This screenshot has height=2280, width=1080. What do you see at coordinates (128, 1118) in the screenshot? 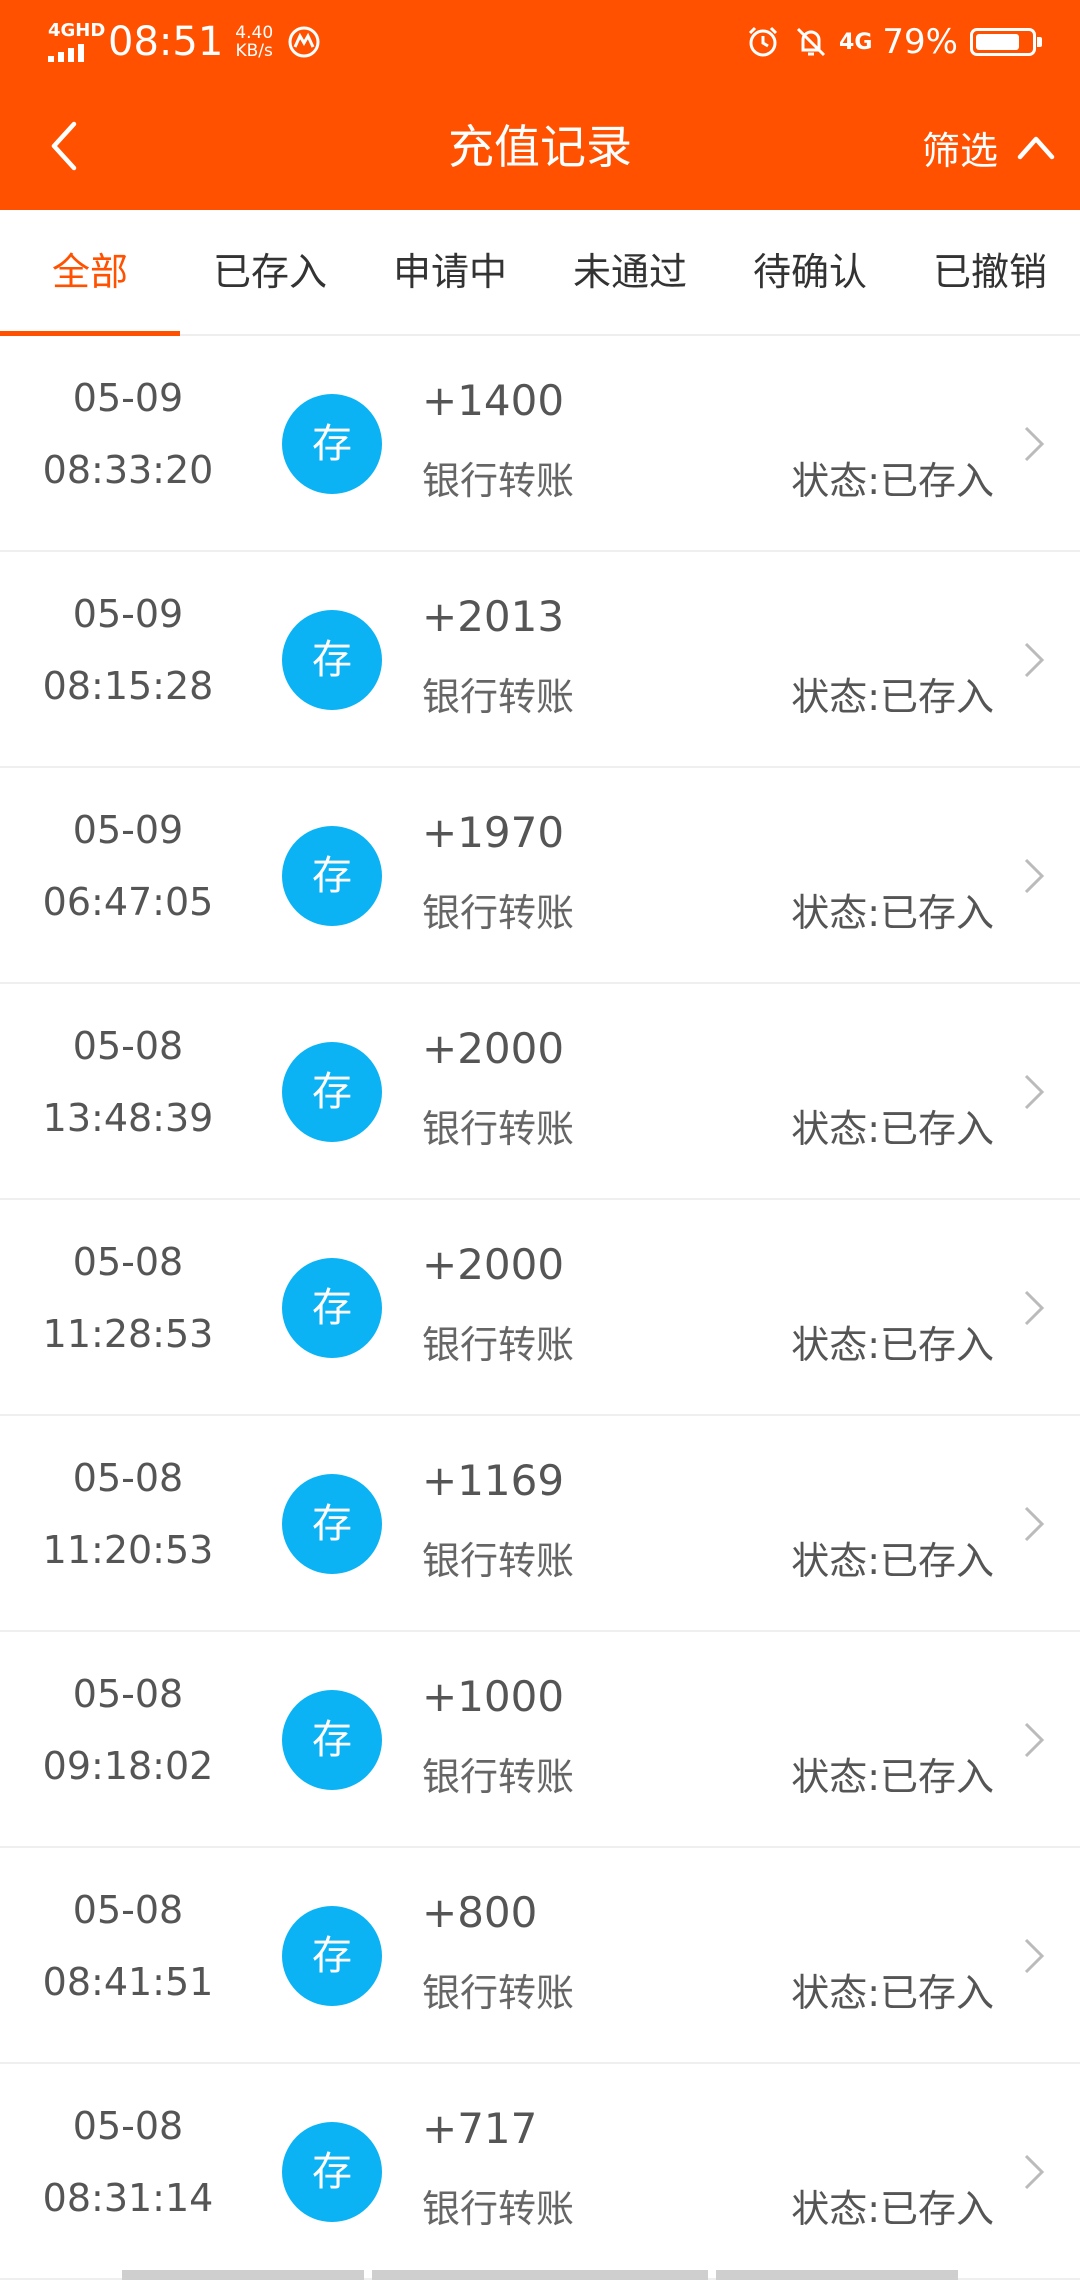
I see `record-time: 13:48:39` at bounding box center [128, 1118].